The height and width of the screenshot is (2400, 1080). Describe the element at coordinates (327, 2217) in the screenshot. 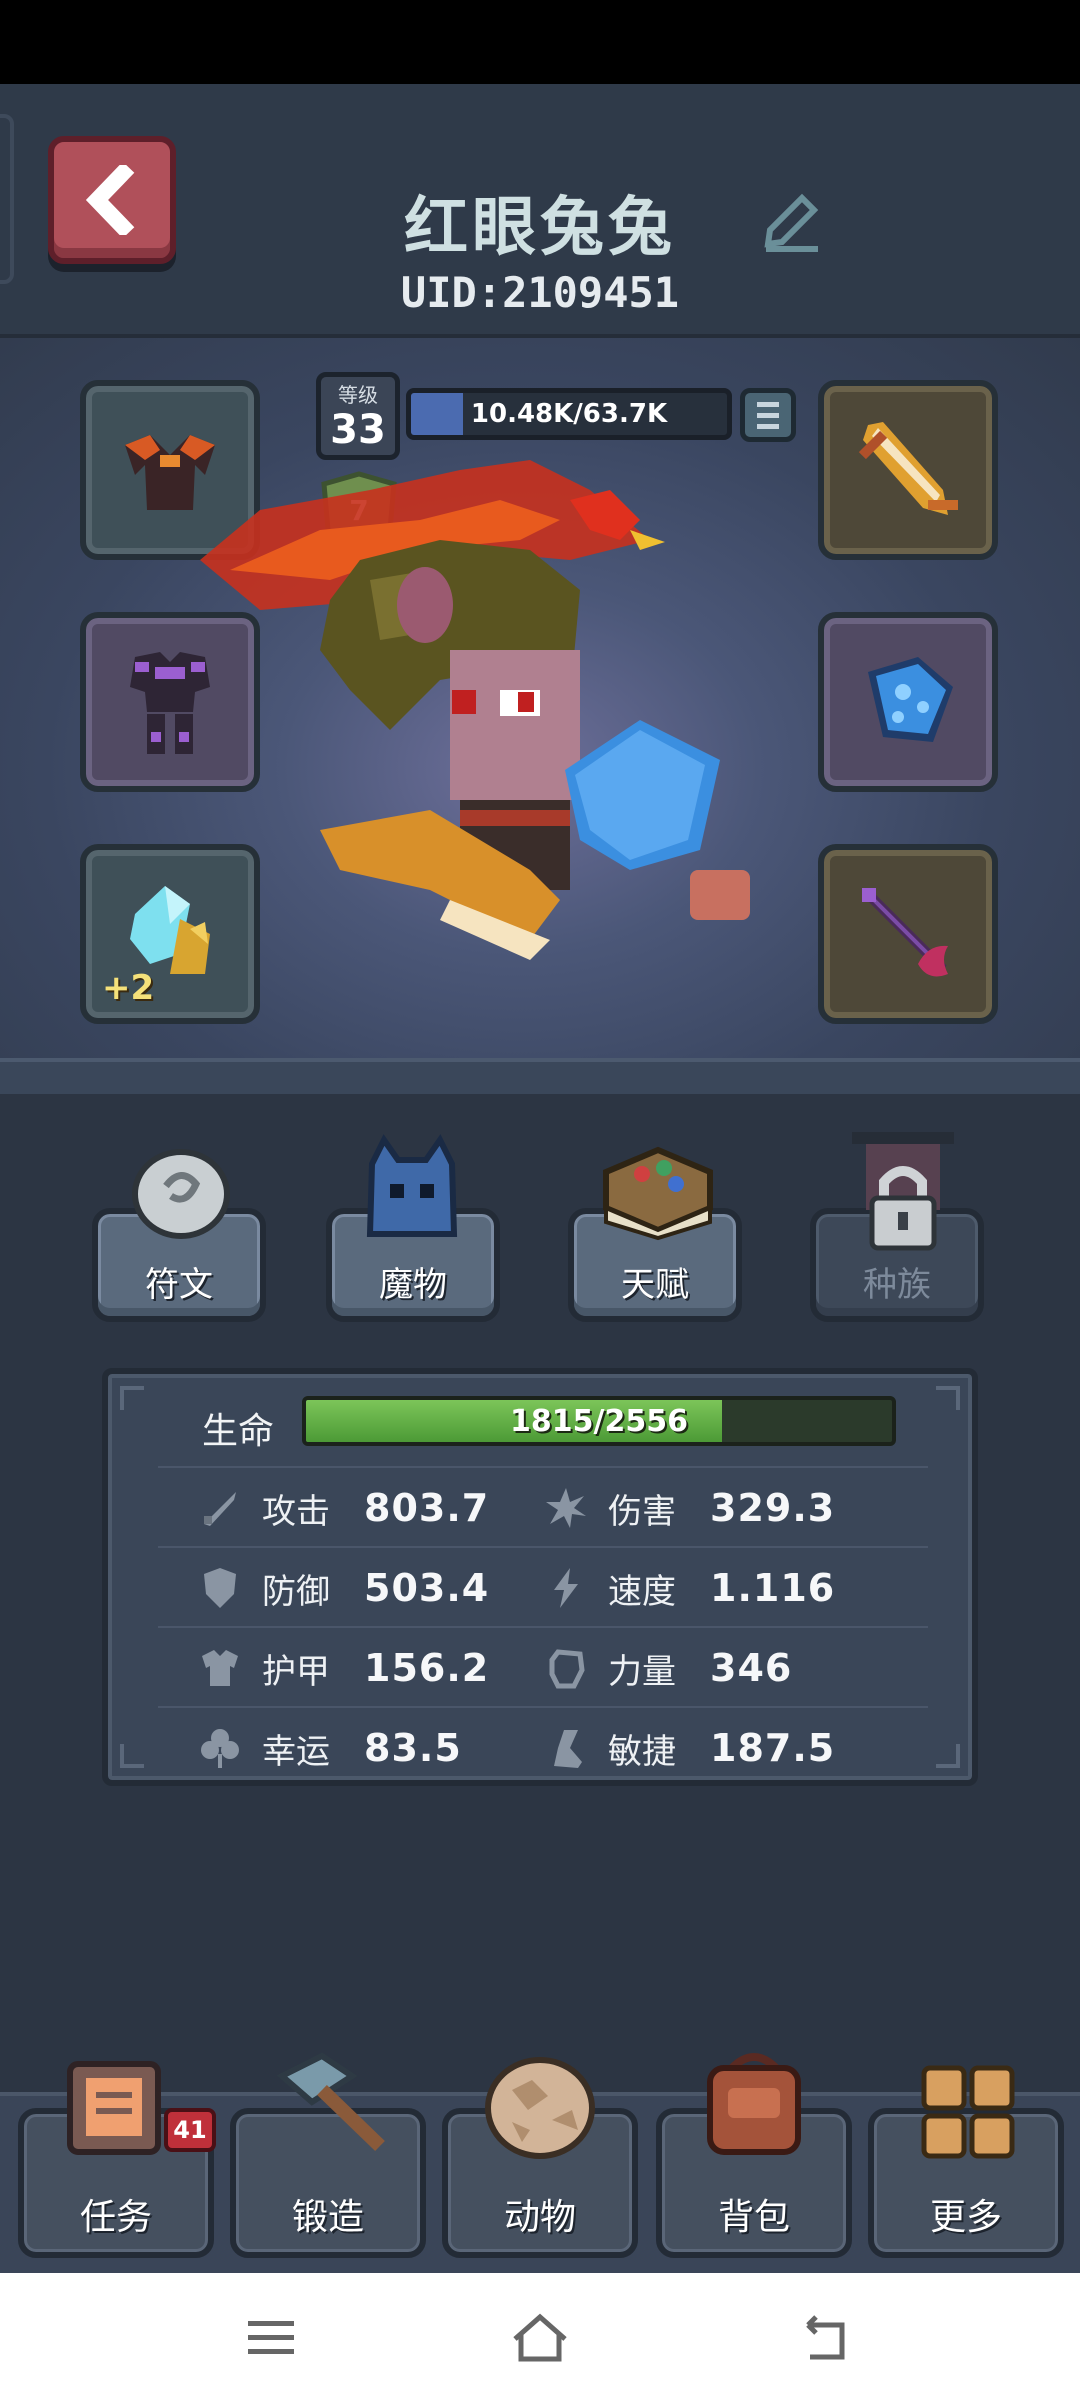

I see `nav-forge-label: 锻造` at that location.